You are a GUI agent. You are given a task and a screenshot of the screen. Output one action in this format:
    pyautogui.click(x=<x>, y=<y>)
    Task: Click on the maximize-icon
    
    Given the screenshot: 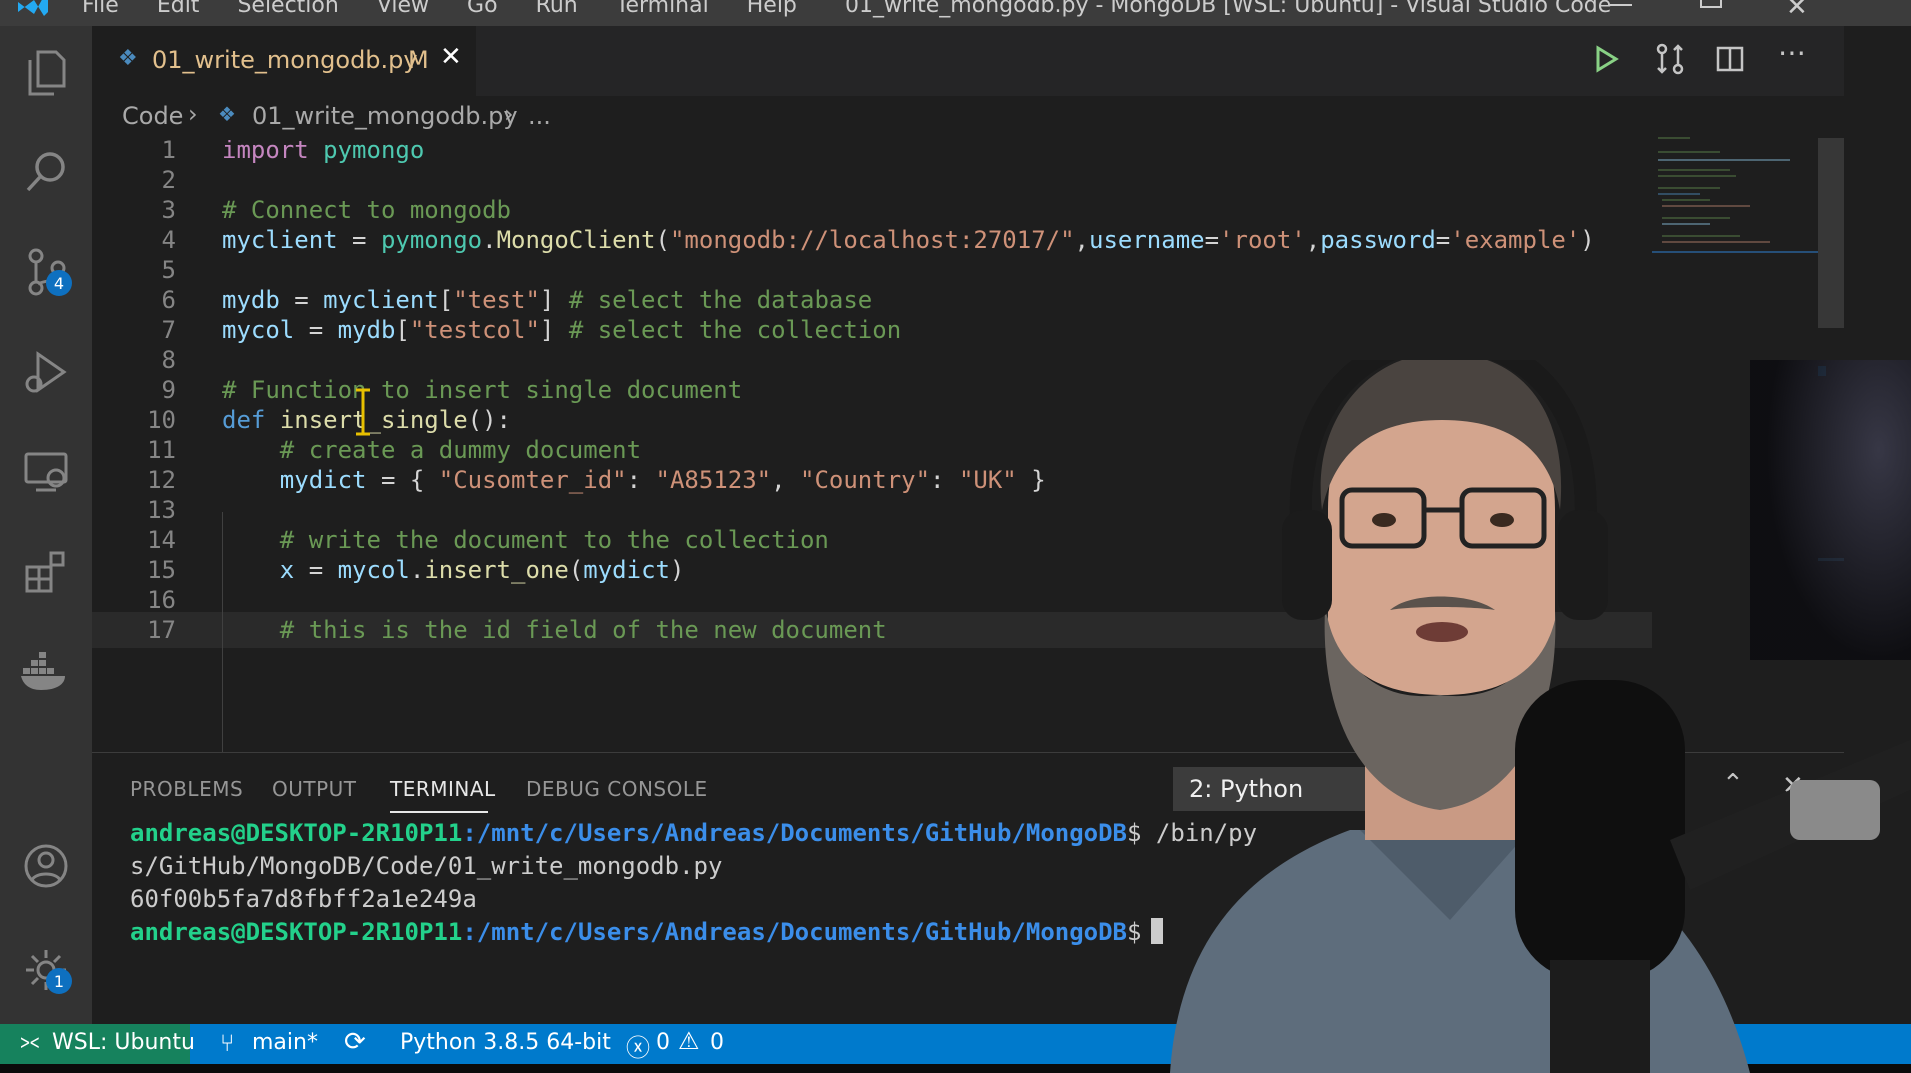 What is the action you would take?
    pyautogui.click(x=1711, y=4)
    